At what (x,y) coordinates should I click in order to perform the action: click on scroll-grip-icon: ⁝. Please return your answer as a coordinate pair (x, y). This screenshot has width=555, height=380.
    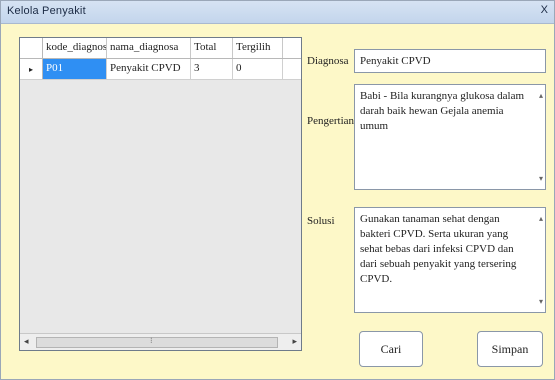
    Looking at the image, I should click on (151, 340).